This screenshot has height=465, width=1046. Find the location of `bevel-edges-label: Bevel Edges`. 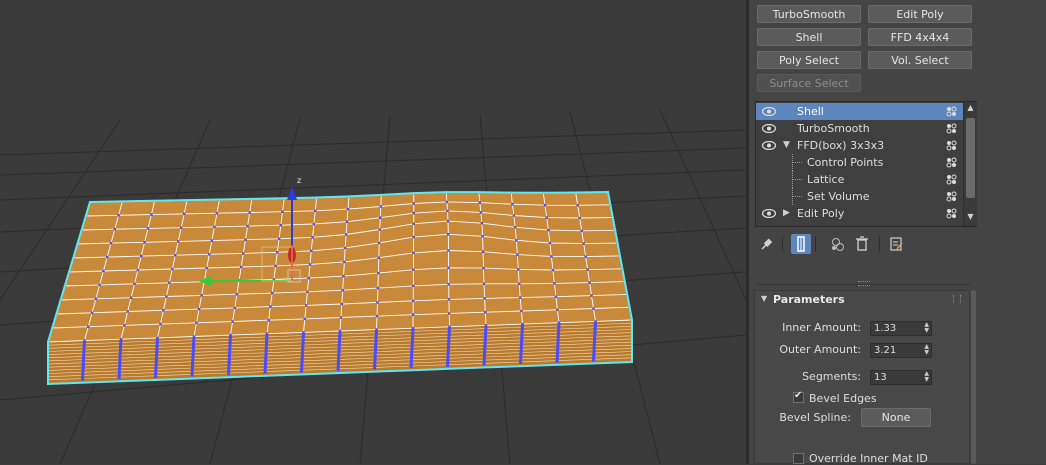

bevel-edges-label: Bevel Edges is located at coordinates (843, 398).